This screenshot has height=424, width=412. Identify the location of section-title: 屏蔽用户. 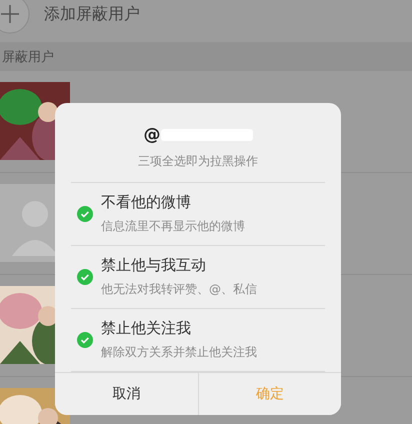
(28, 57).